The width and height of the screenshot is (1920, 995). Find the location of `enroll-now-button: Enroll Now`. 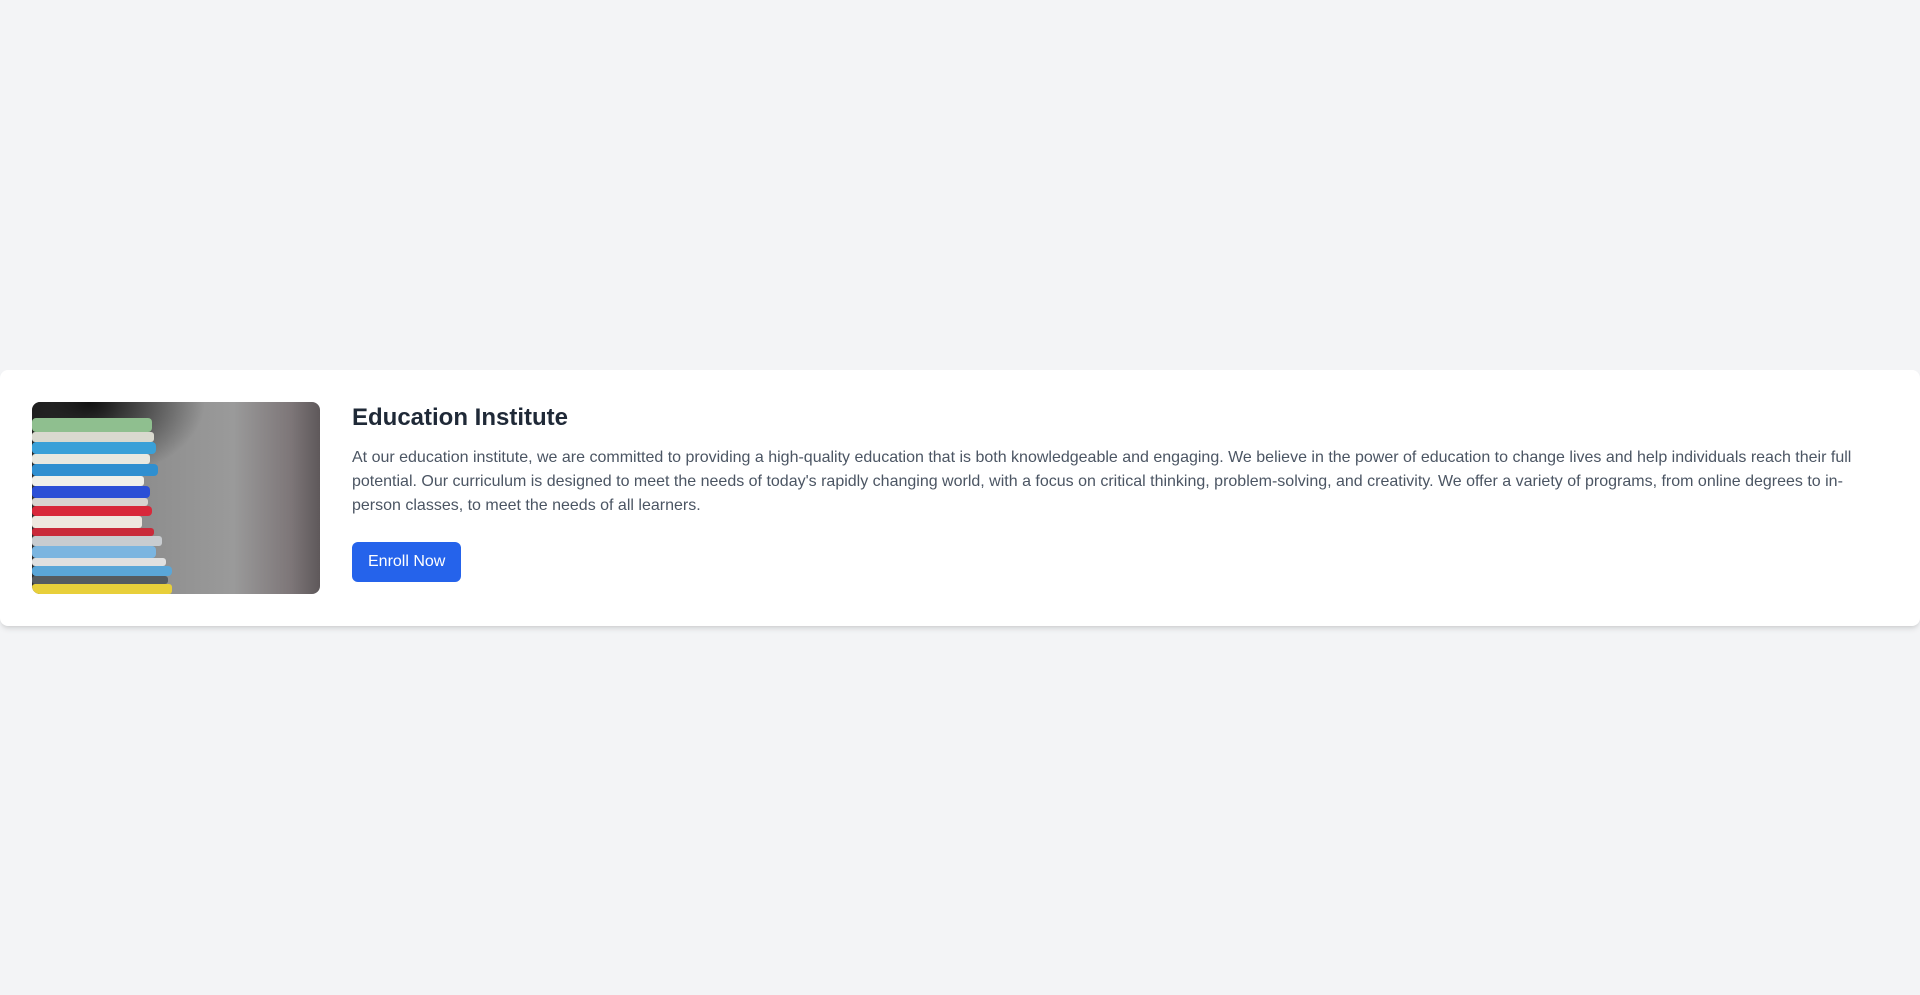

enroll-now-button: Enroll Now is located at coordinates (407, 562).